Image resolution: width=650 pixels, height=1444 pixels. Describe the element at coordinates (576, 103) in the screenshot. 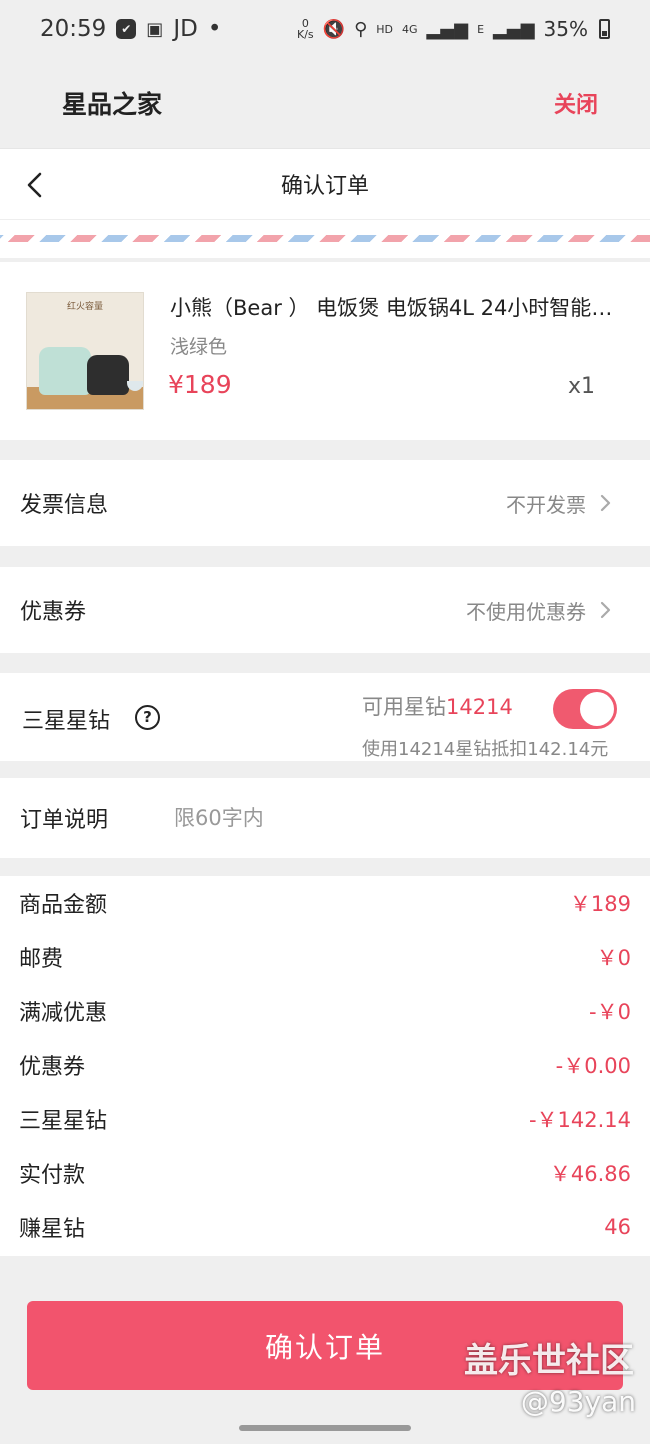

I see `close-button: 关闭` at that location.